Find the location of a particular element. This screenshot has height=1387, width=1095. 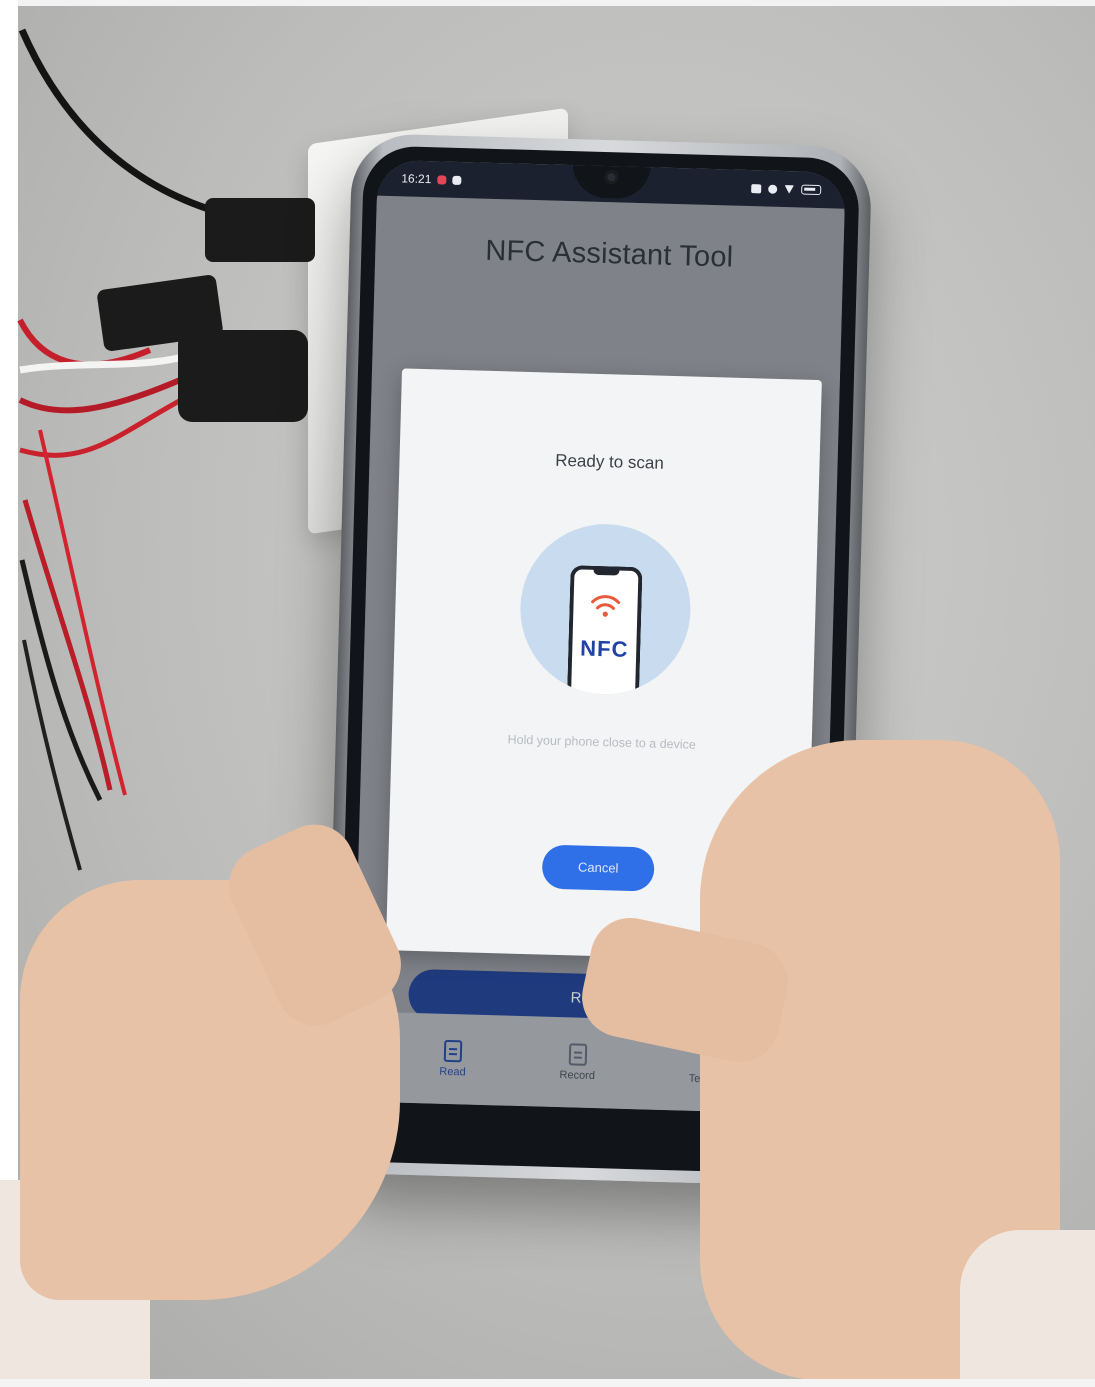

nfc-wave-icon is located at coordinates (606, 606).